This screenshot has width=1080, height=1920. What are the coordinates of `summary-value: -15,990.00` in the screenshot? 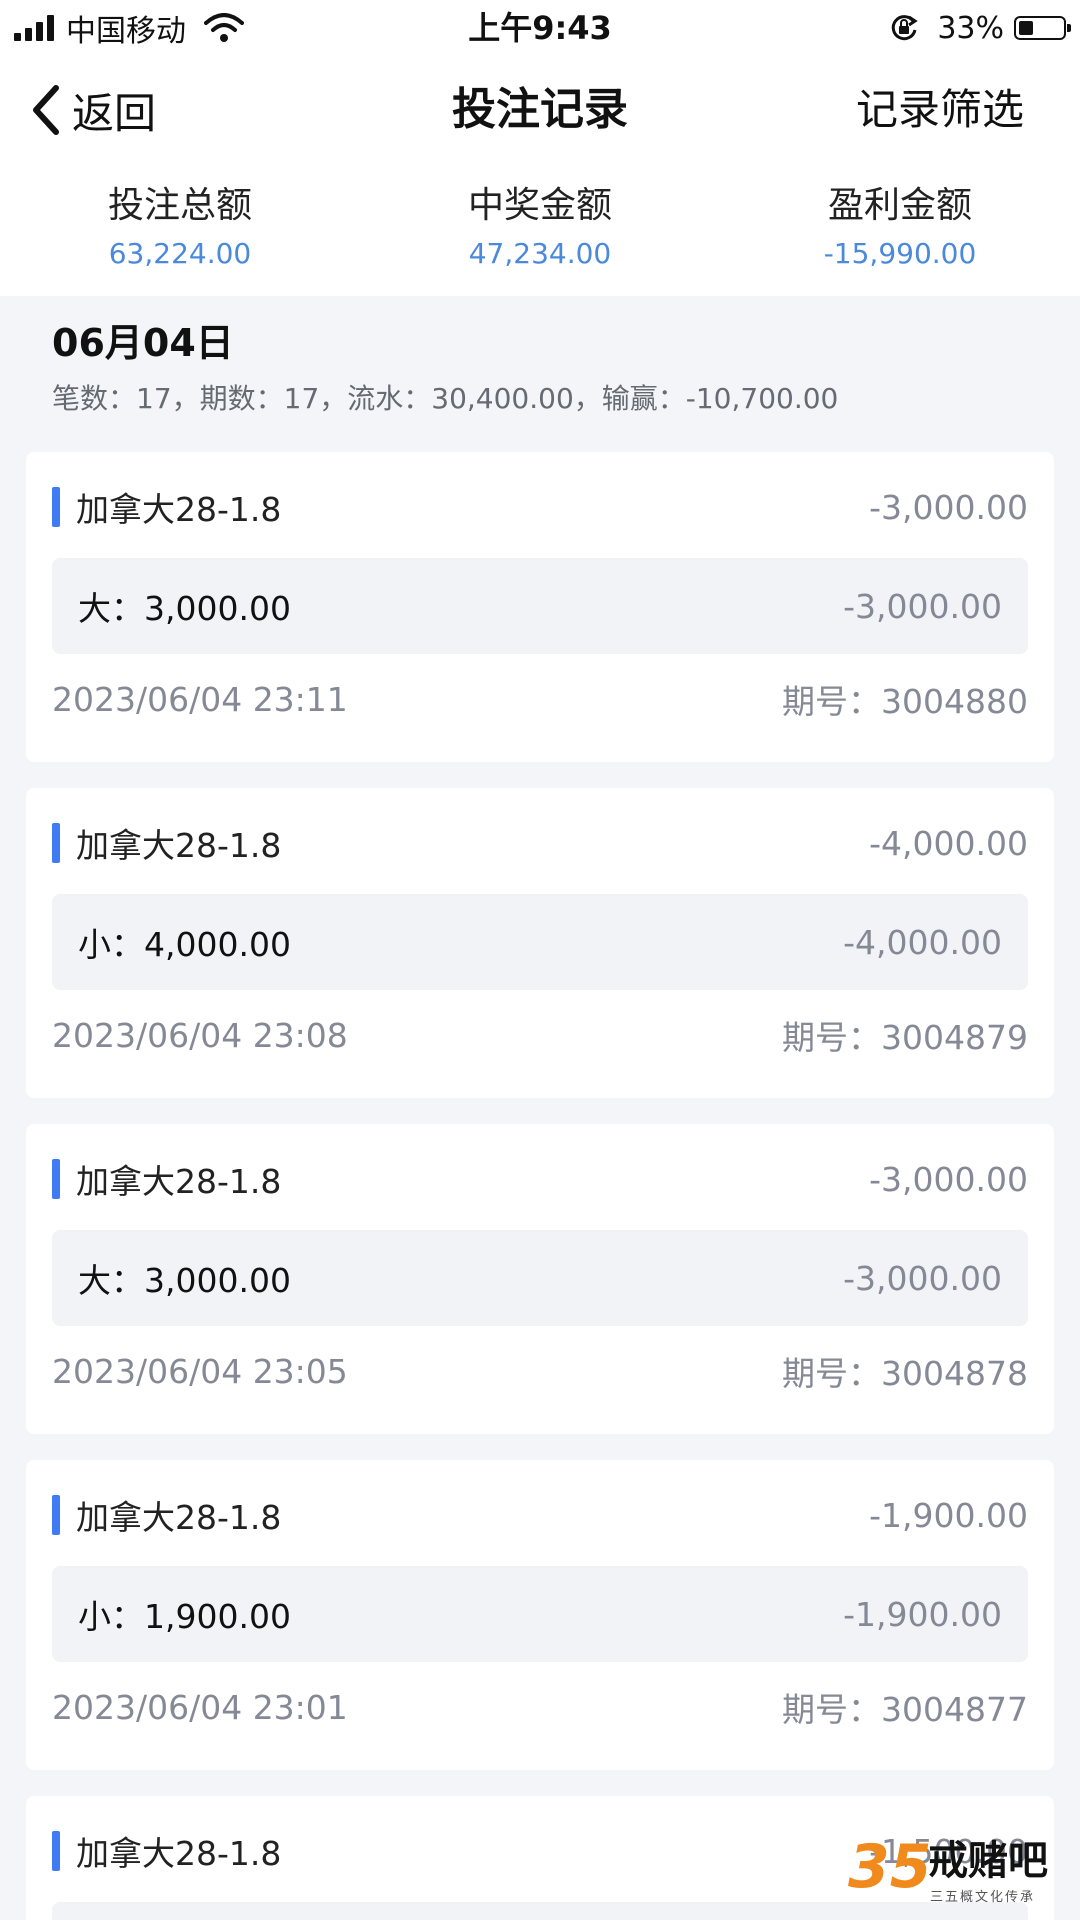 It's located at (900, 253).